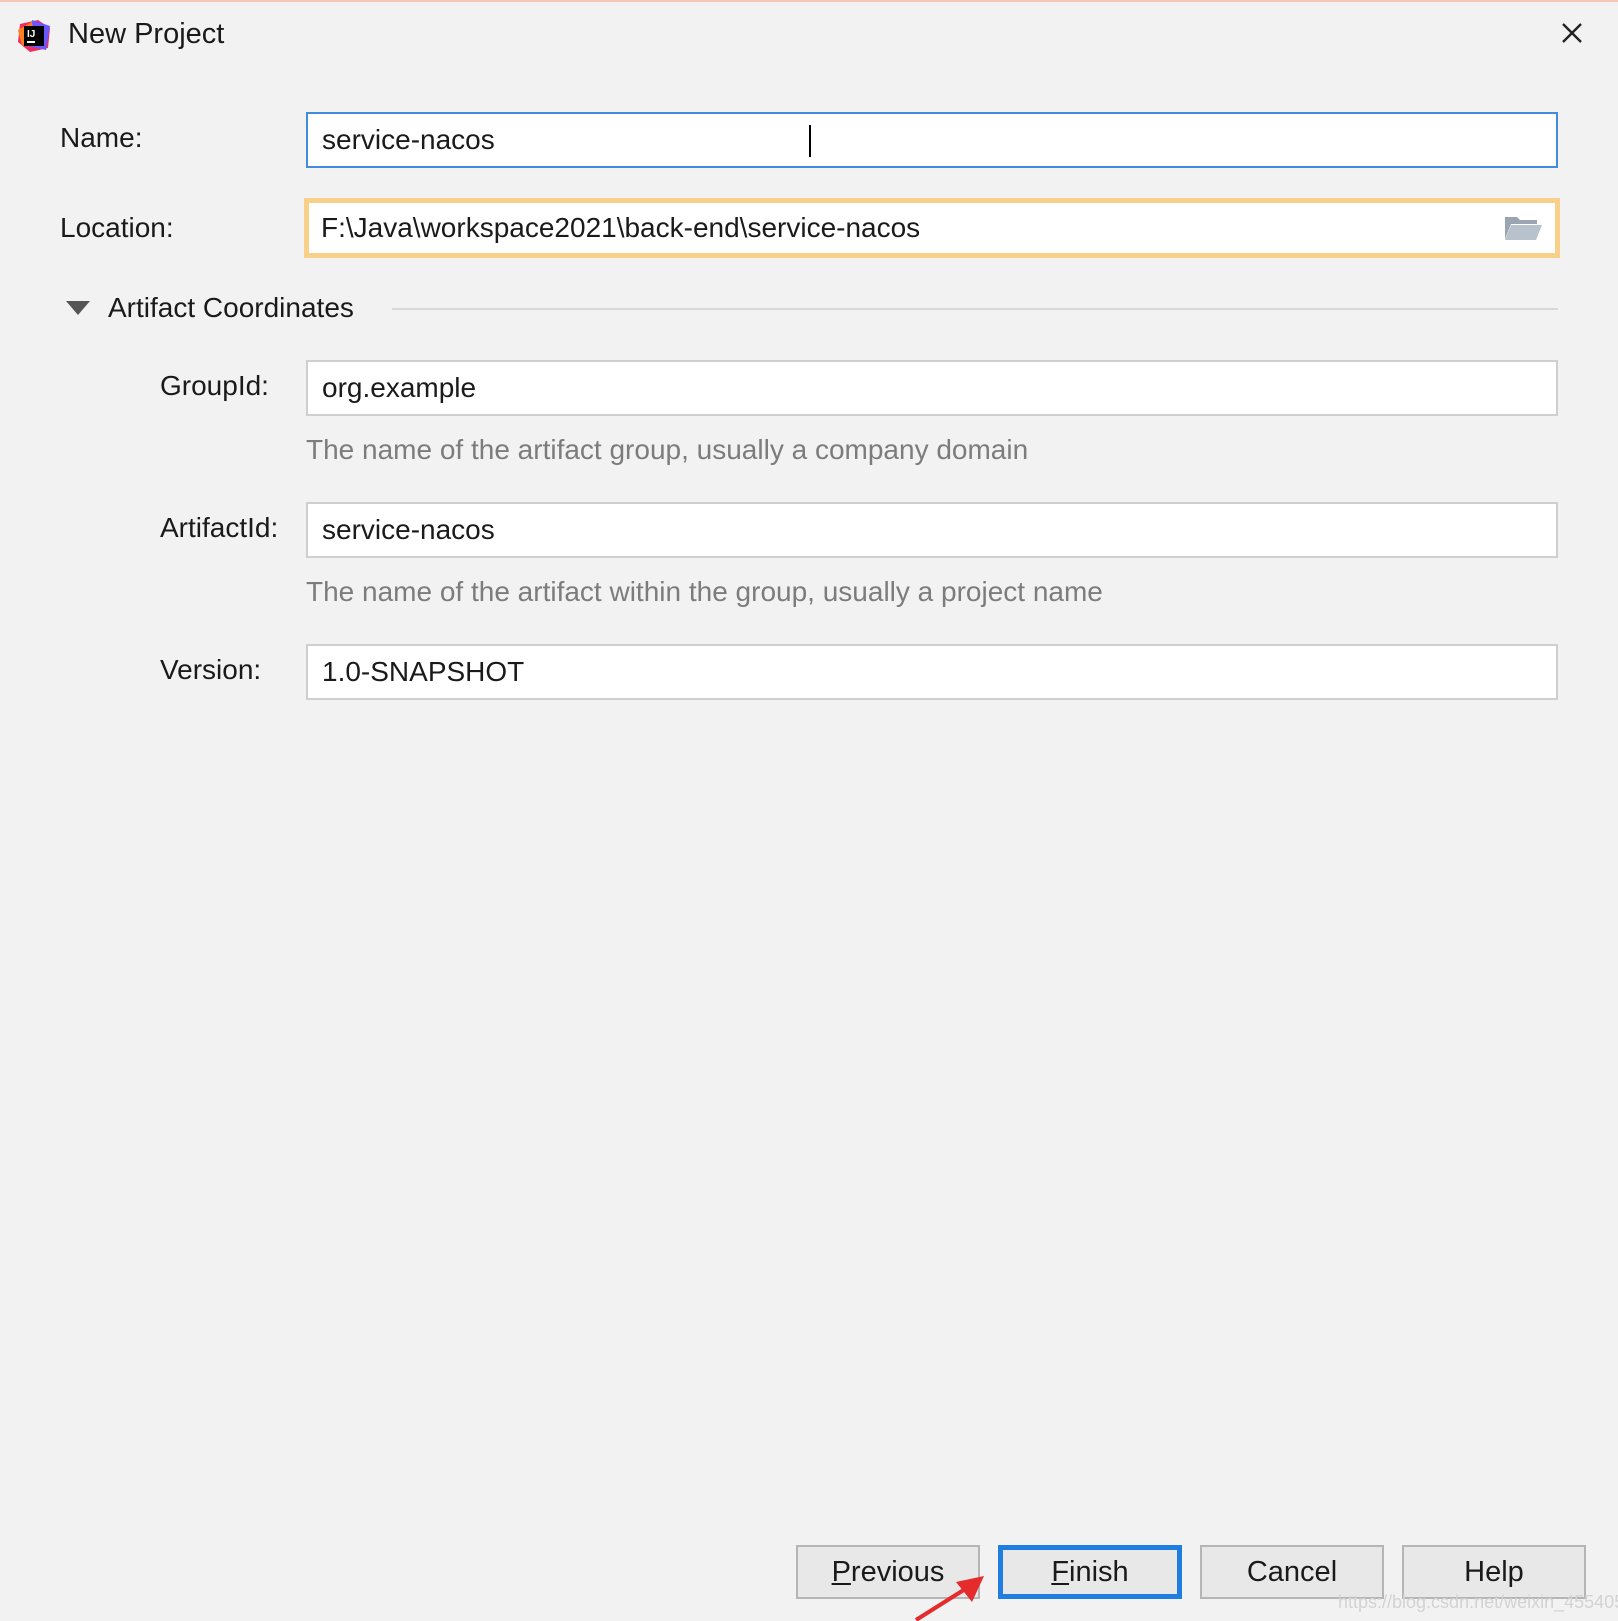 Image resolution: width=1618 pixels, height=1621 pixels. I want to click on groupid-field, so click(932, 388).